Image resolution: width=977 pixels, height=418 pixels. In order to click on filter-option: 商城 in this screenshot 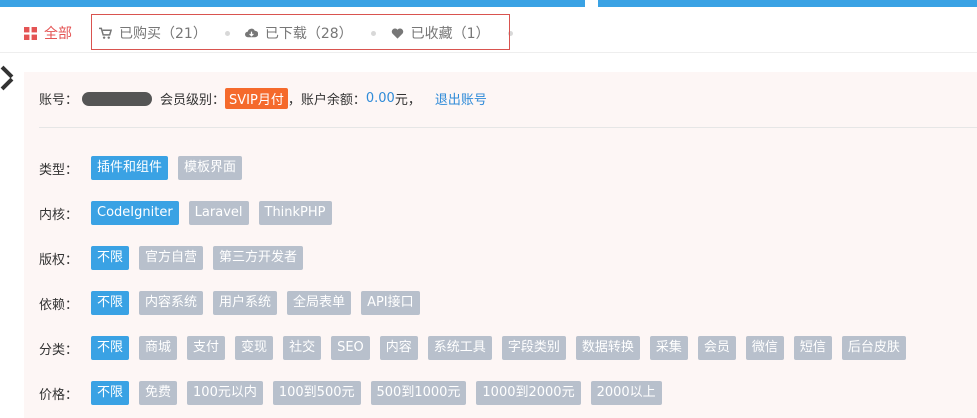, I will do `click(158, 348)`.